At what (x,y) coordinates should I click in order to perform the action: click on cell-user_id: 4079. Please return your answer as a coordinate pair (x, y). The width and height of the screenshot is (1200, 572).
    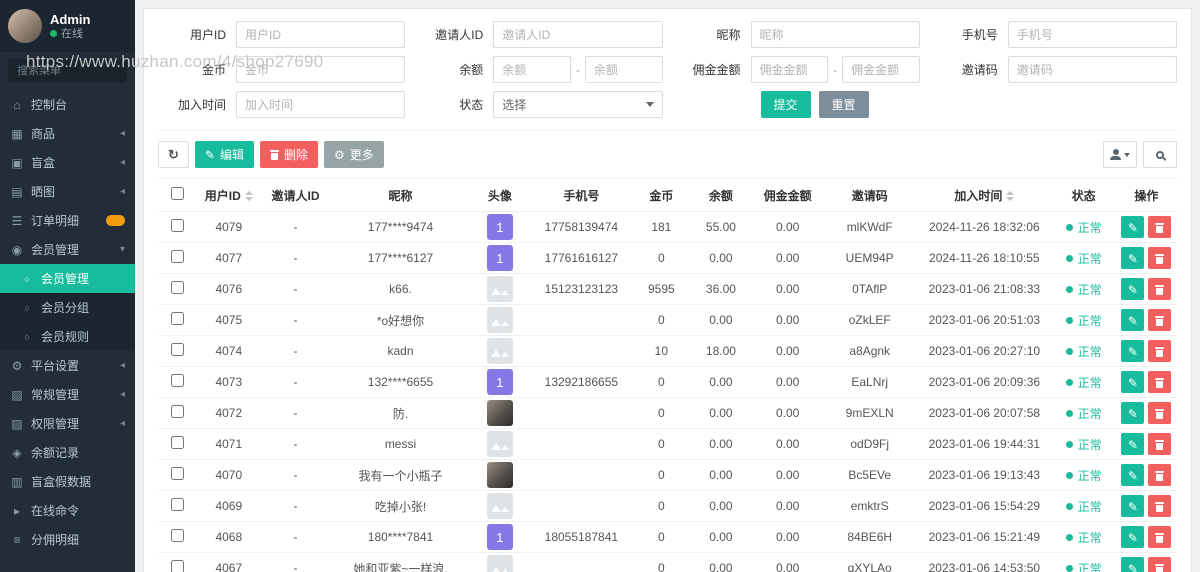
    Looking at the image, I should click on (228, 227).